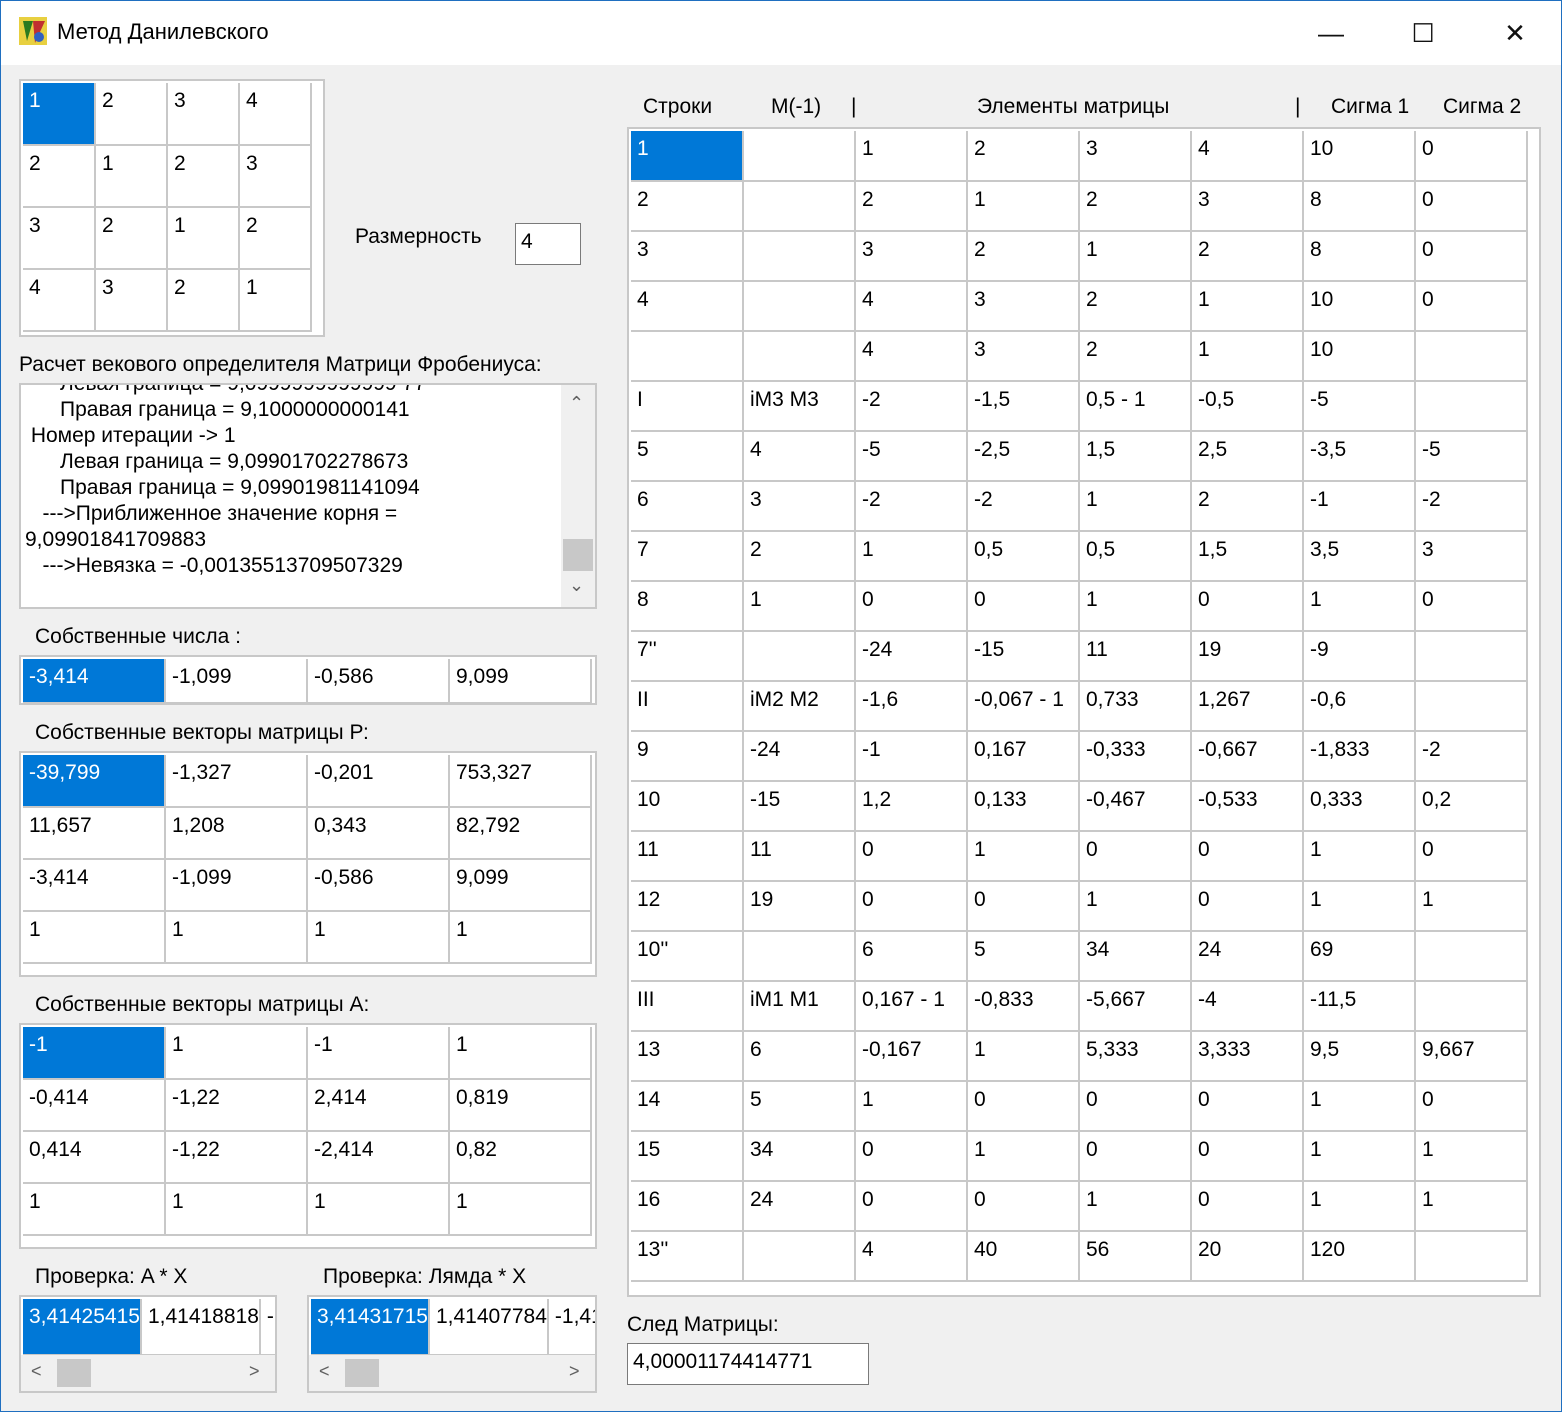 The height and width of the screenshot is (1412, 1562). What do you see at coordinates (1331, 33) in the screenshot?
I see `minimize-button: —` at bounding box center [1331, 33].